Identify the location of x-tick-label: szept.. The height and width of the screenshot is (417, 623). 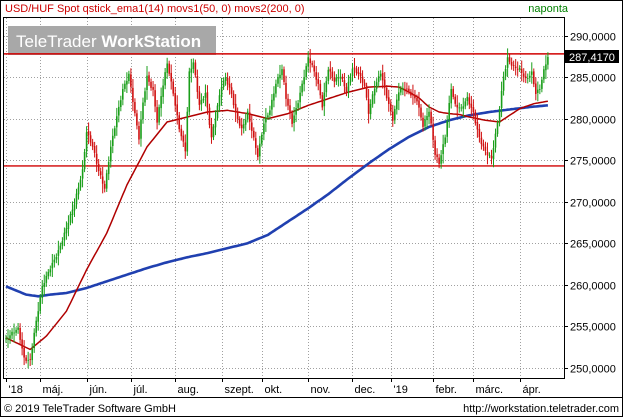
(239, 390).